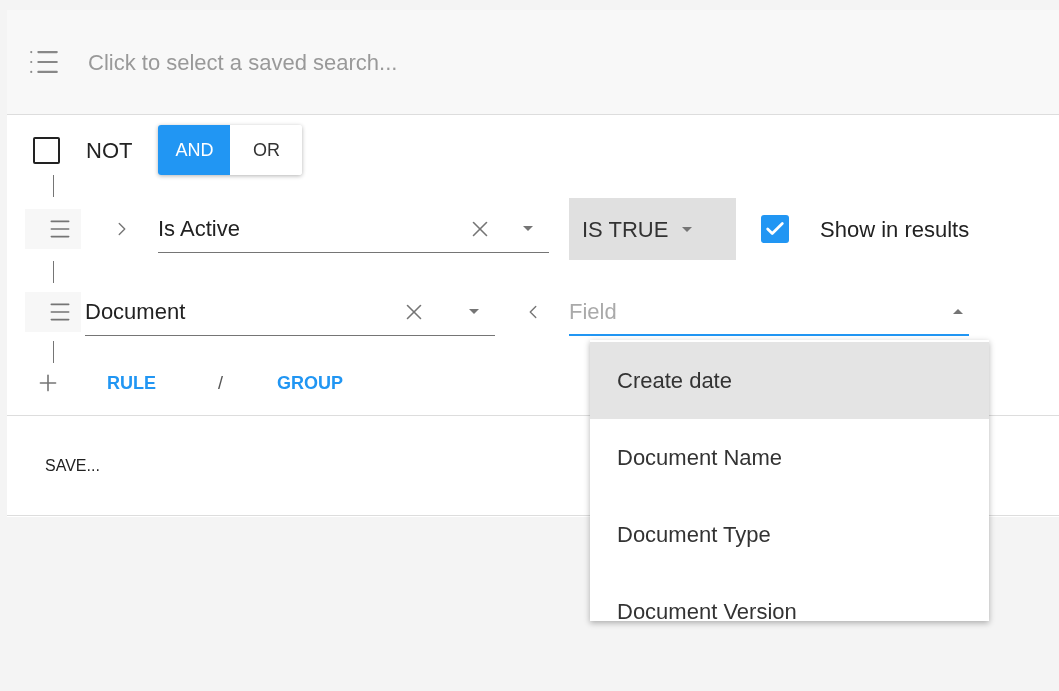 The image size is (1059, 691). Describe the element at coordinates (895, 229) in the screenshot. I see `checkbox-label: Show in results` at that location.